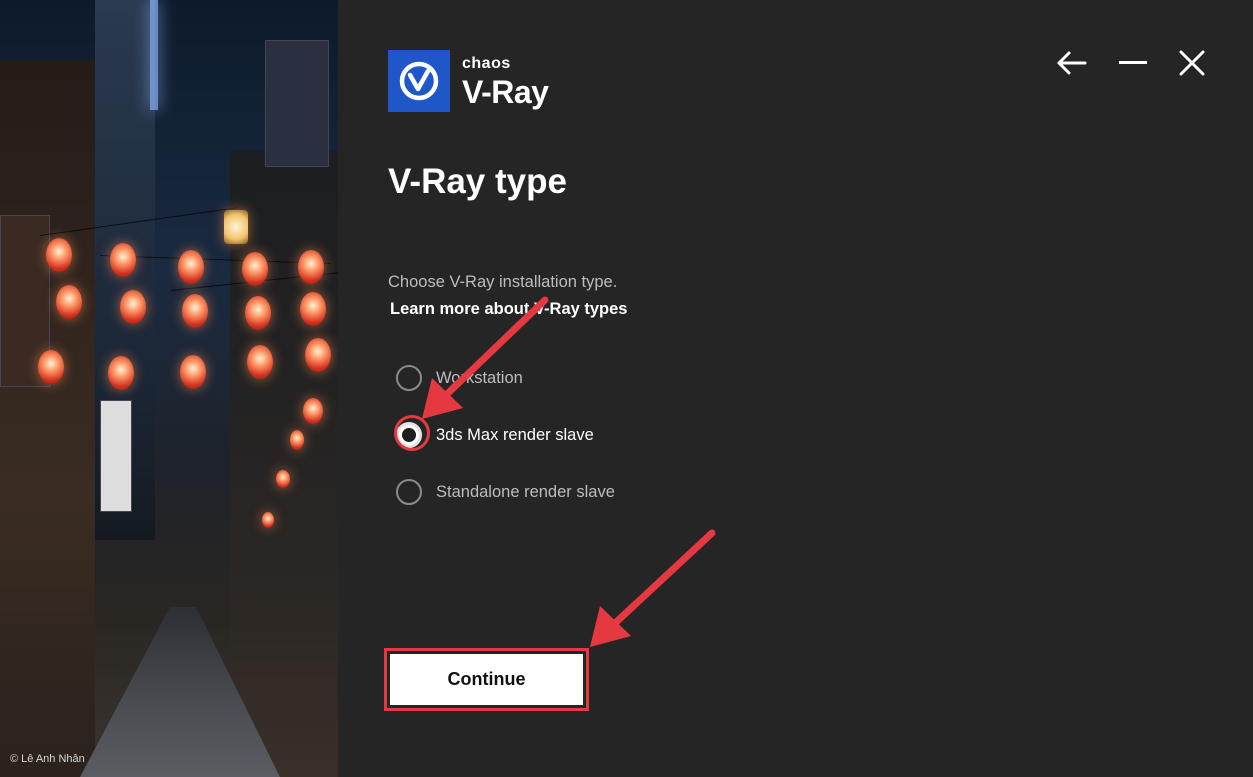 This screenshot has width=1253, height=777. What do you see at coordinates (412, 433) in the screenshot?
I see `highlight-ring-annotation` at bounding box center [412, 433].